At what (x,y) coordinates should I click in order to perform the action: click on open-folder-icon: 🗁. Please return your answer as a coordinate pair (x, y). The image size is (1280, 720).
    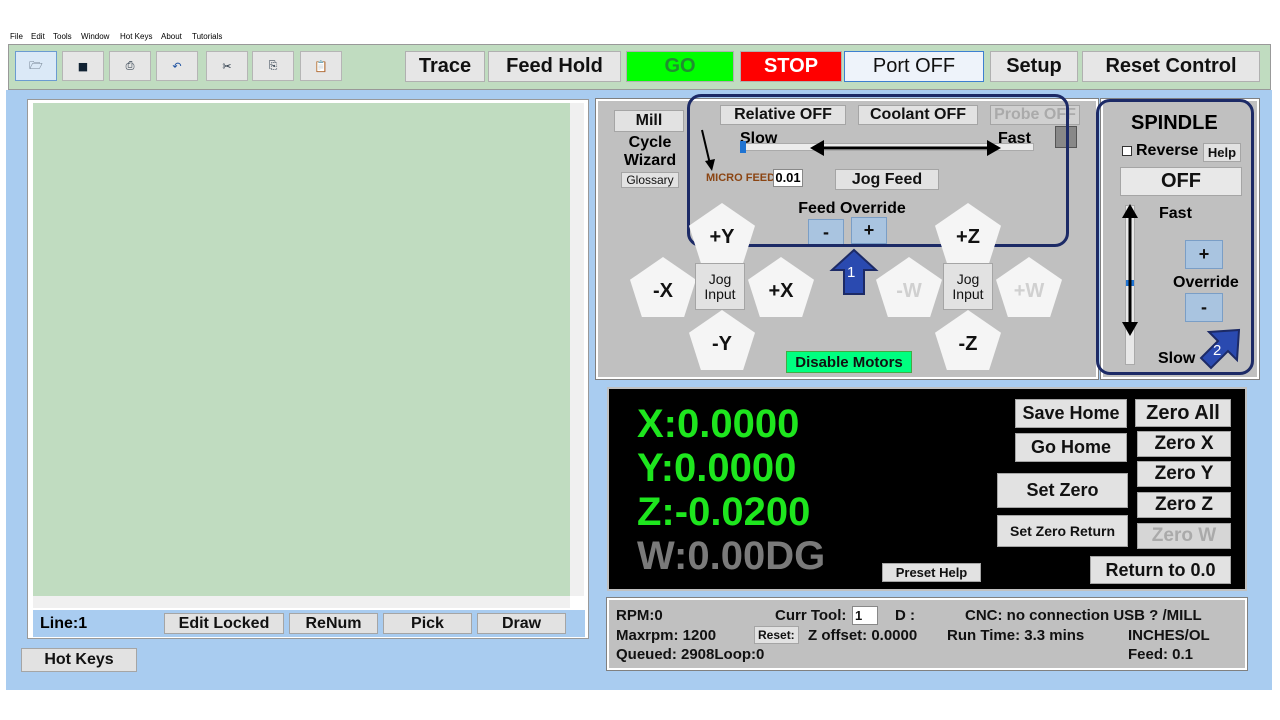
    Looking at the image, I should click on (36, 65).